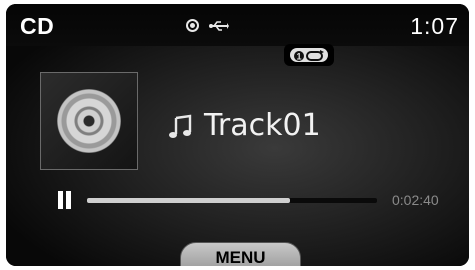 This screenshot has width=475, height=270. Describe the element at coordinates (262, 125) in the screenshot. I see `track-title: Track01` at that location.